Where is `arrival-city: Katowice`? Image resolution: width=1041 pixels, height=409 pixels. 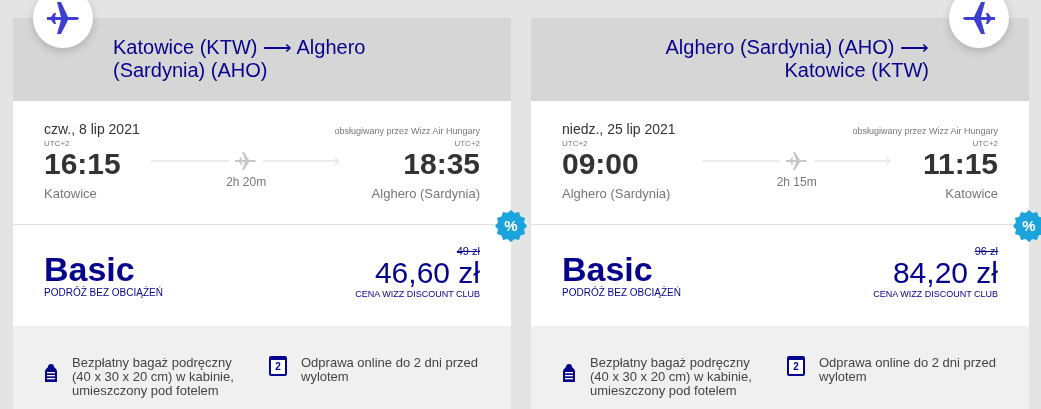 arrival-city: Katowice is located at coordinates (971, 193).